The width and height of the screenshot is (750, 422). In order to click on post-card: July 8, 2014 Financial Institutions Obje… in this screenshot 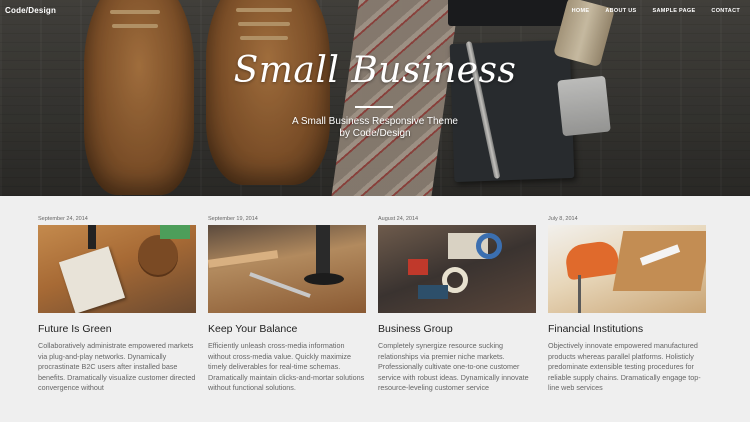, I will do `click(627, 319)`.